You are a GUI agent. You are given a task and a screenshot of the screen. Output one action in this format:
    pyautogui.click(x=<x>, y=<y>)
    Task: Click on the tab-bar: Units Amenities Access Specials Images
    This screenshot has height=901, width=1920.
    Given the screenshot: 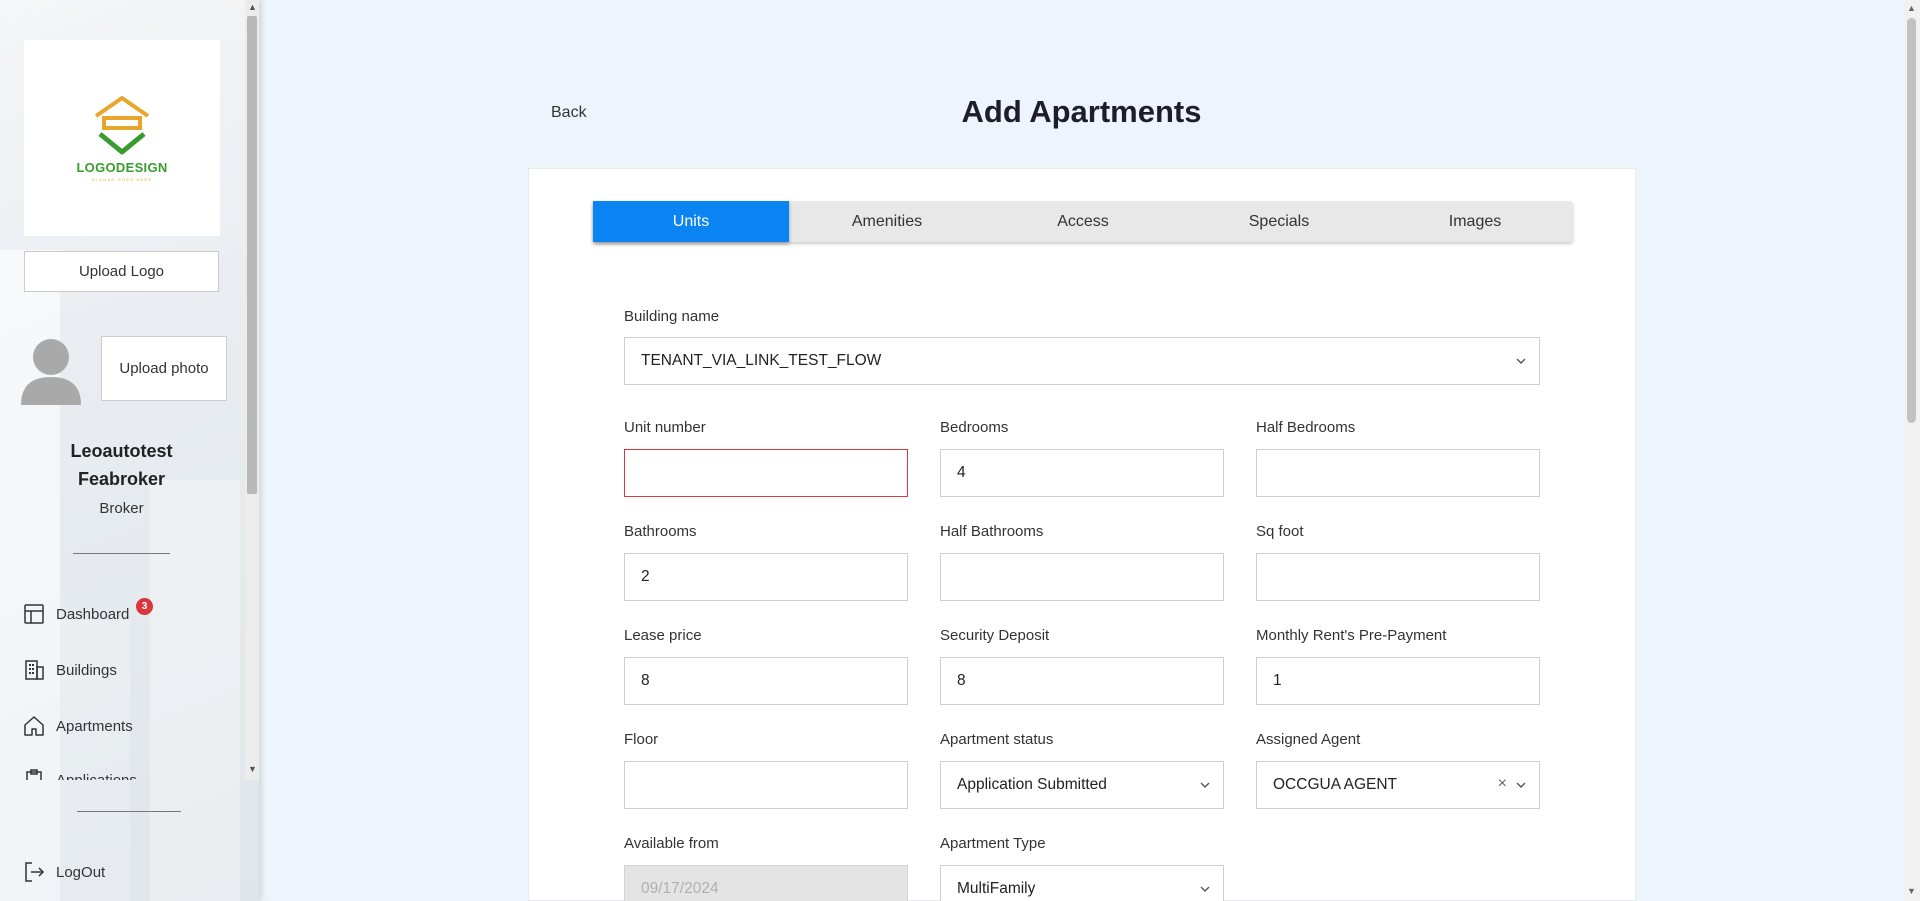 What is the action you would take?
    pyautogui.click(x=1083, y=221)
    